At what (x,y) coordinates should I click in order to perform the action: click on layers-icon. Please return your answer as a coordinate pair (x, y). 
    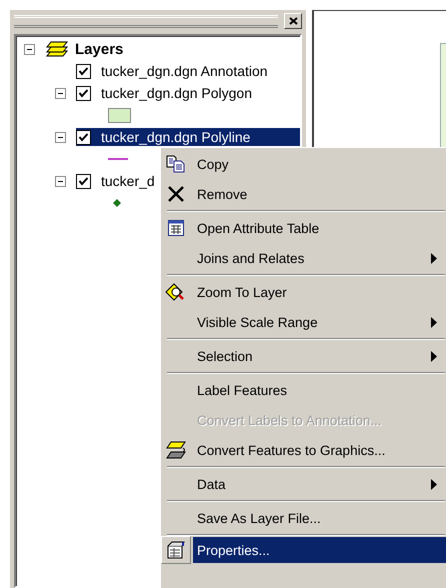
    Looking at the image, I should click on (57, 49).